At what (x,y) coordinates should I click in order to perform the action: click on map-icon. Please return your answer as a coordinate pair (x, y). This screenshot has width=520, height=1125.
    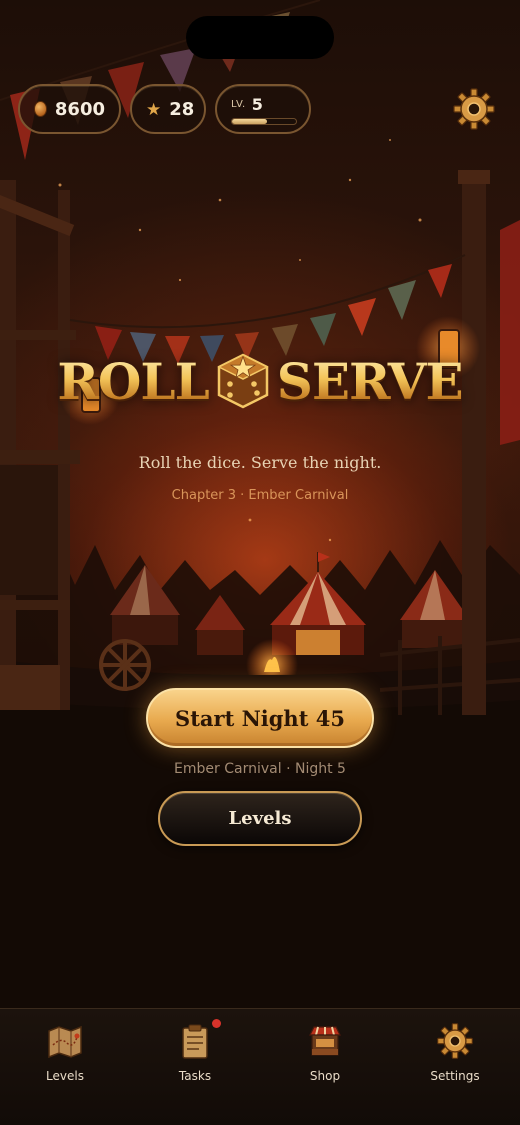
    Looking at the image, I should click on (65, 1042).